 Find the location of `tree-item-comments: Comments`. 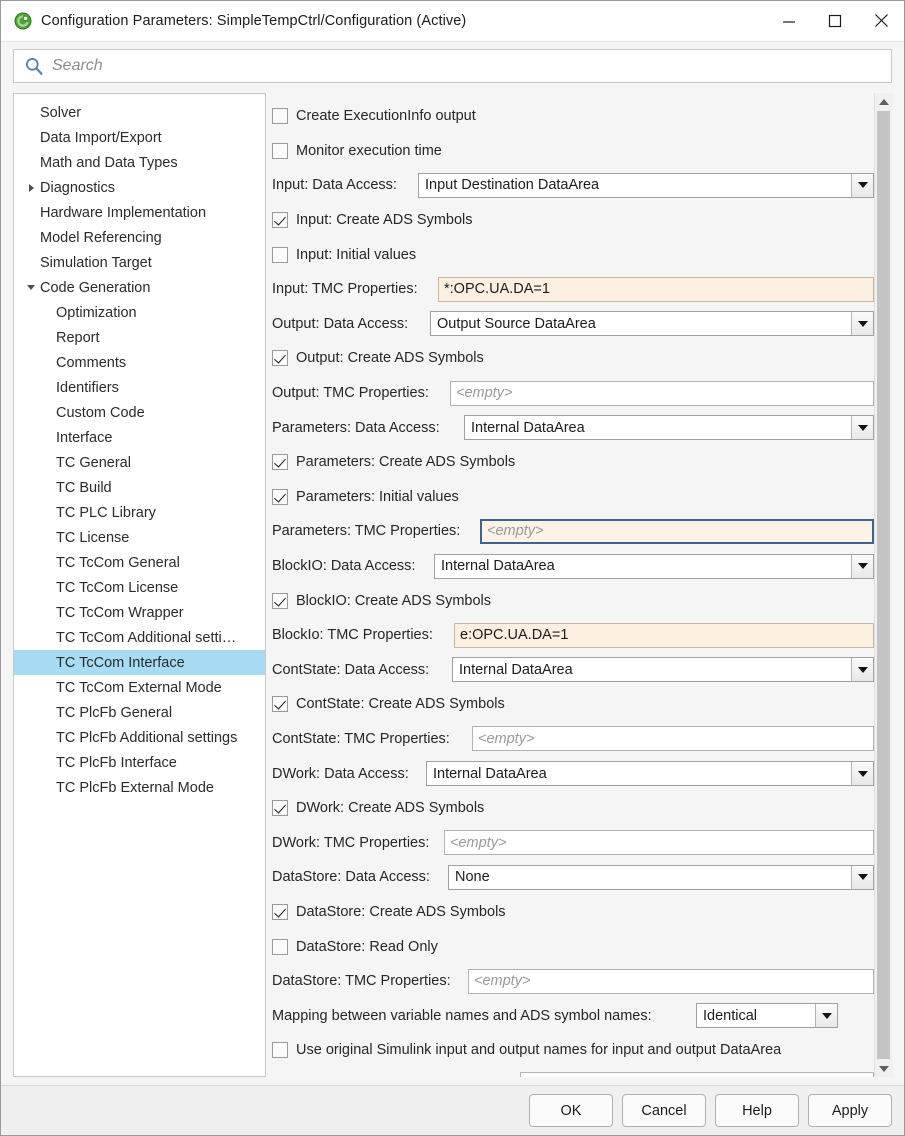

tree-item-comments: Comments is located at coordinates (139, 362).